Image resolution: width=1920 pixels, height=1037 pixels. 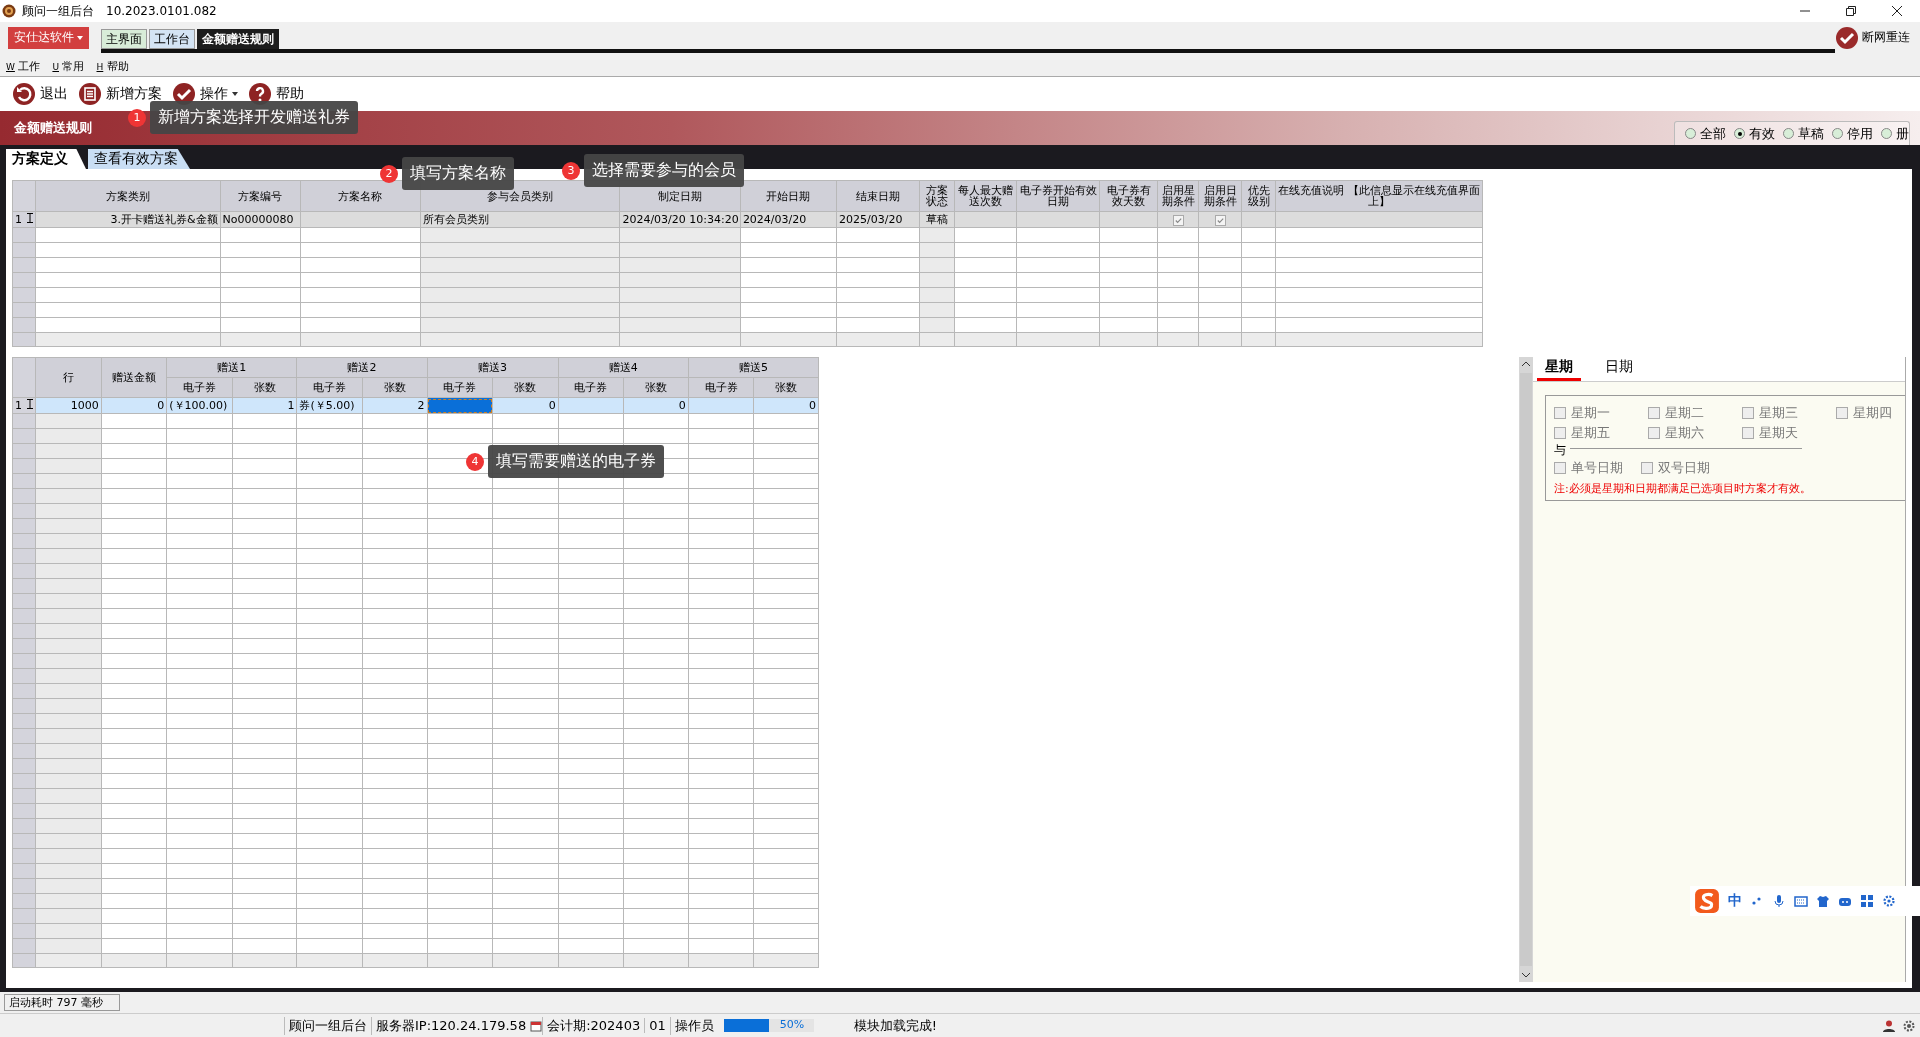 What do you see at coordinates (1559, 369) in the screenshot?
I see `condition-tab: 星期` at bounding box center [1559, 369].